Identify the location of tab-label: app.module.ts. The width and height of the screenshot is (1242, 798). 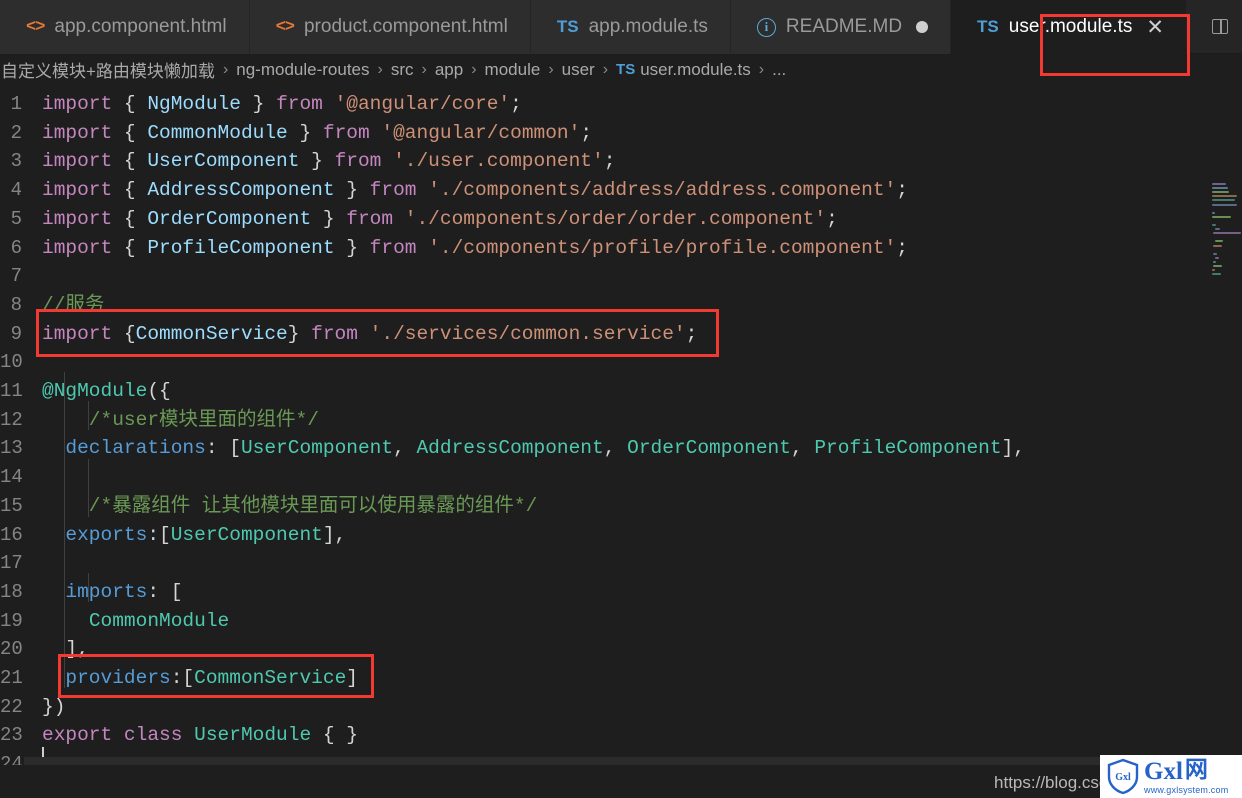
(648, 26).